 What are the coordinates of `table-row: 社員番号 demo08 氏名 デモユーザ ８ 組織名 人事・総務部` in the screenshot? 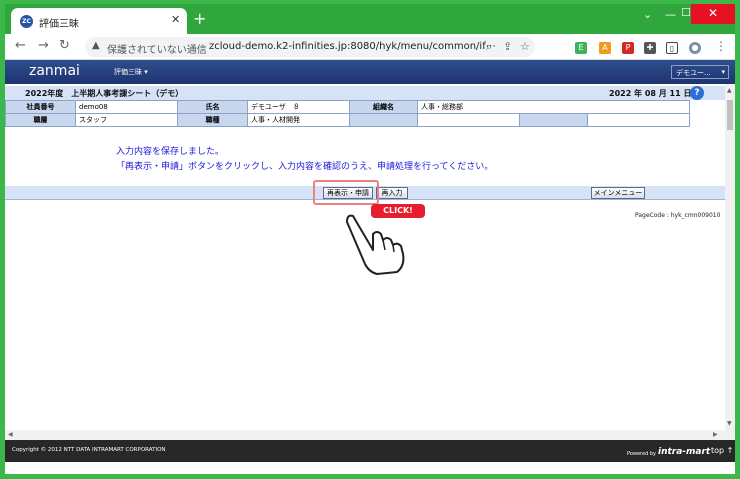 It's located at (347, 107).